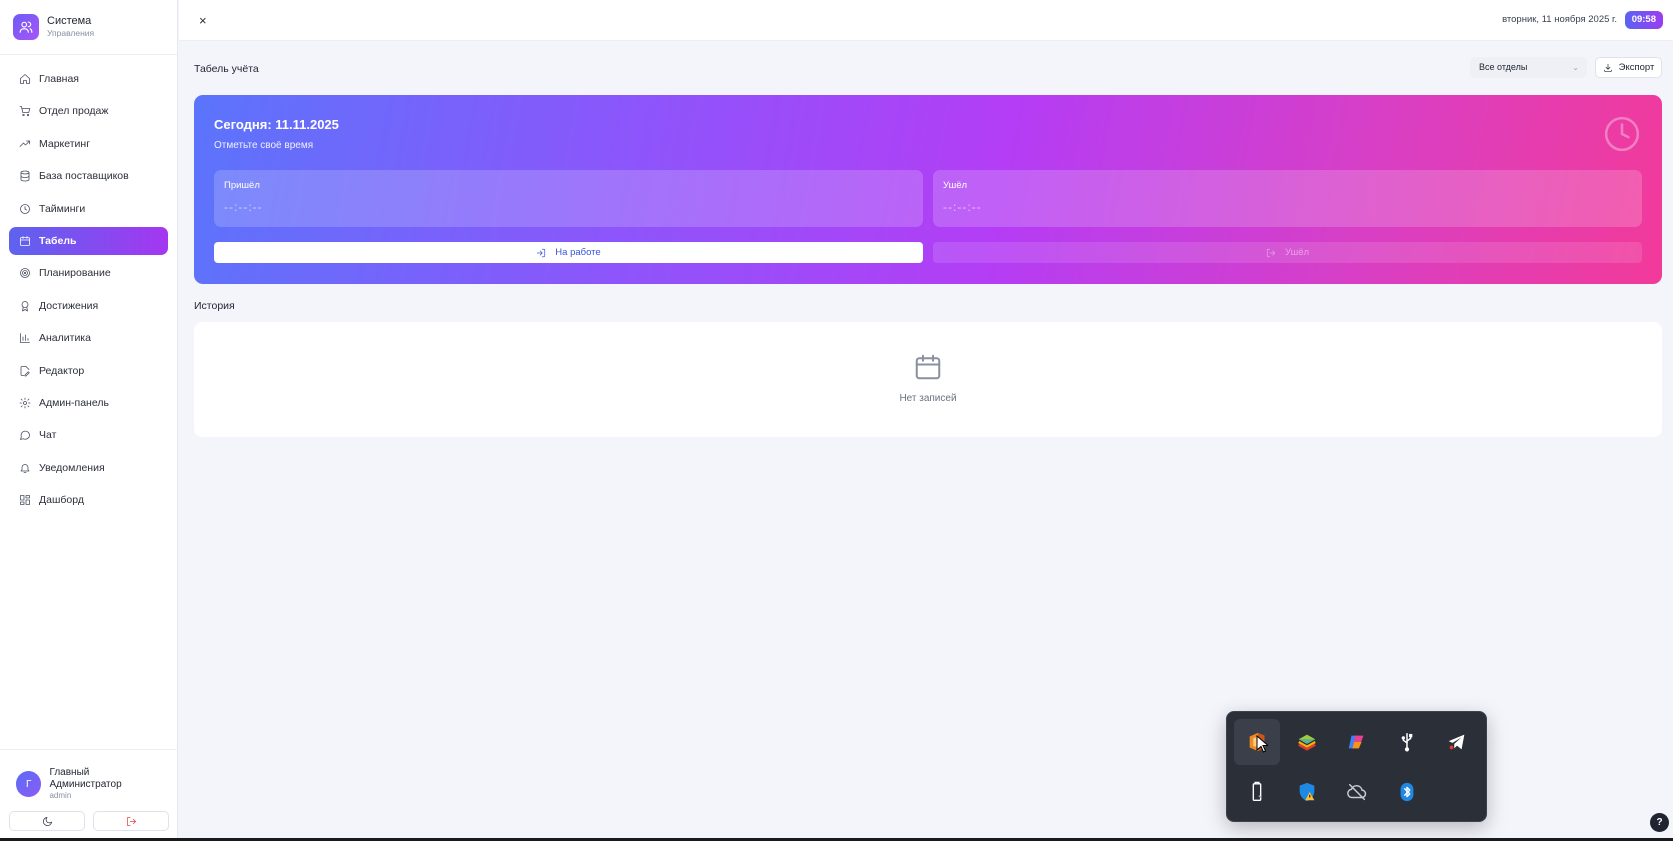  I want to click on sidebar-item-achievements: Достижения, so click(88, 306).